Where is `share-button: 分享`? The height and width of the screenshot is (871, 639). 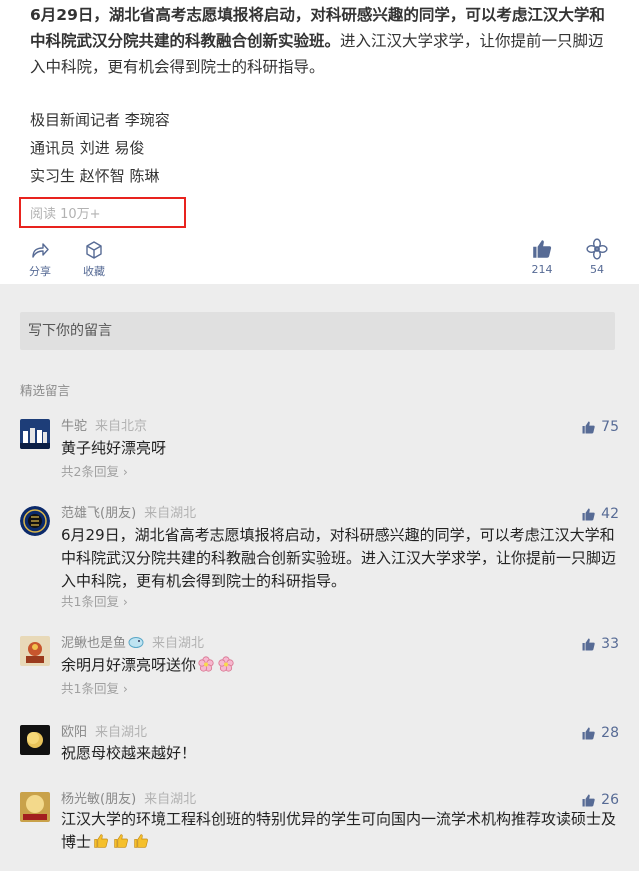
share-button: 分享 is located at coordinates (40, 259).